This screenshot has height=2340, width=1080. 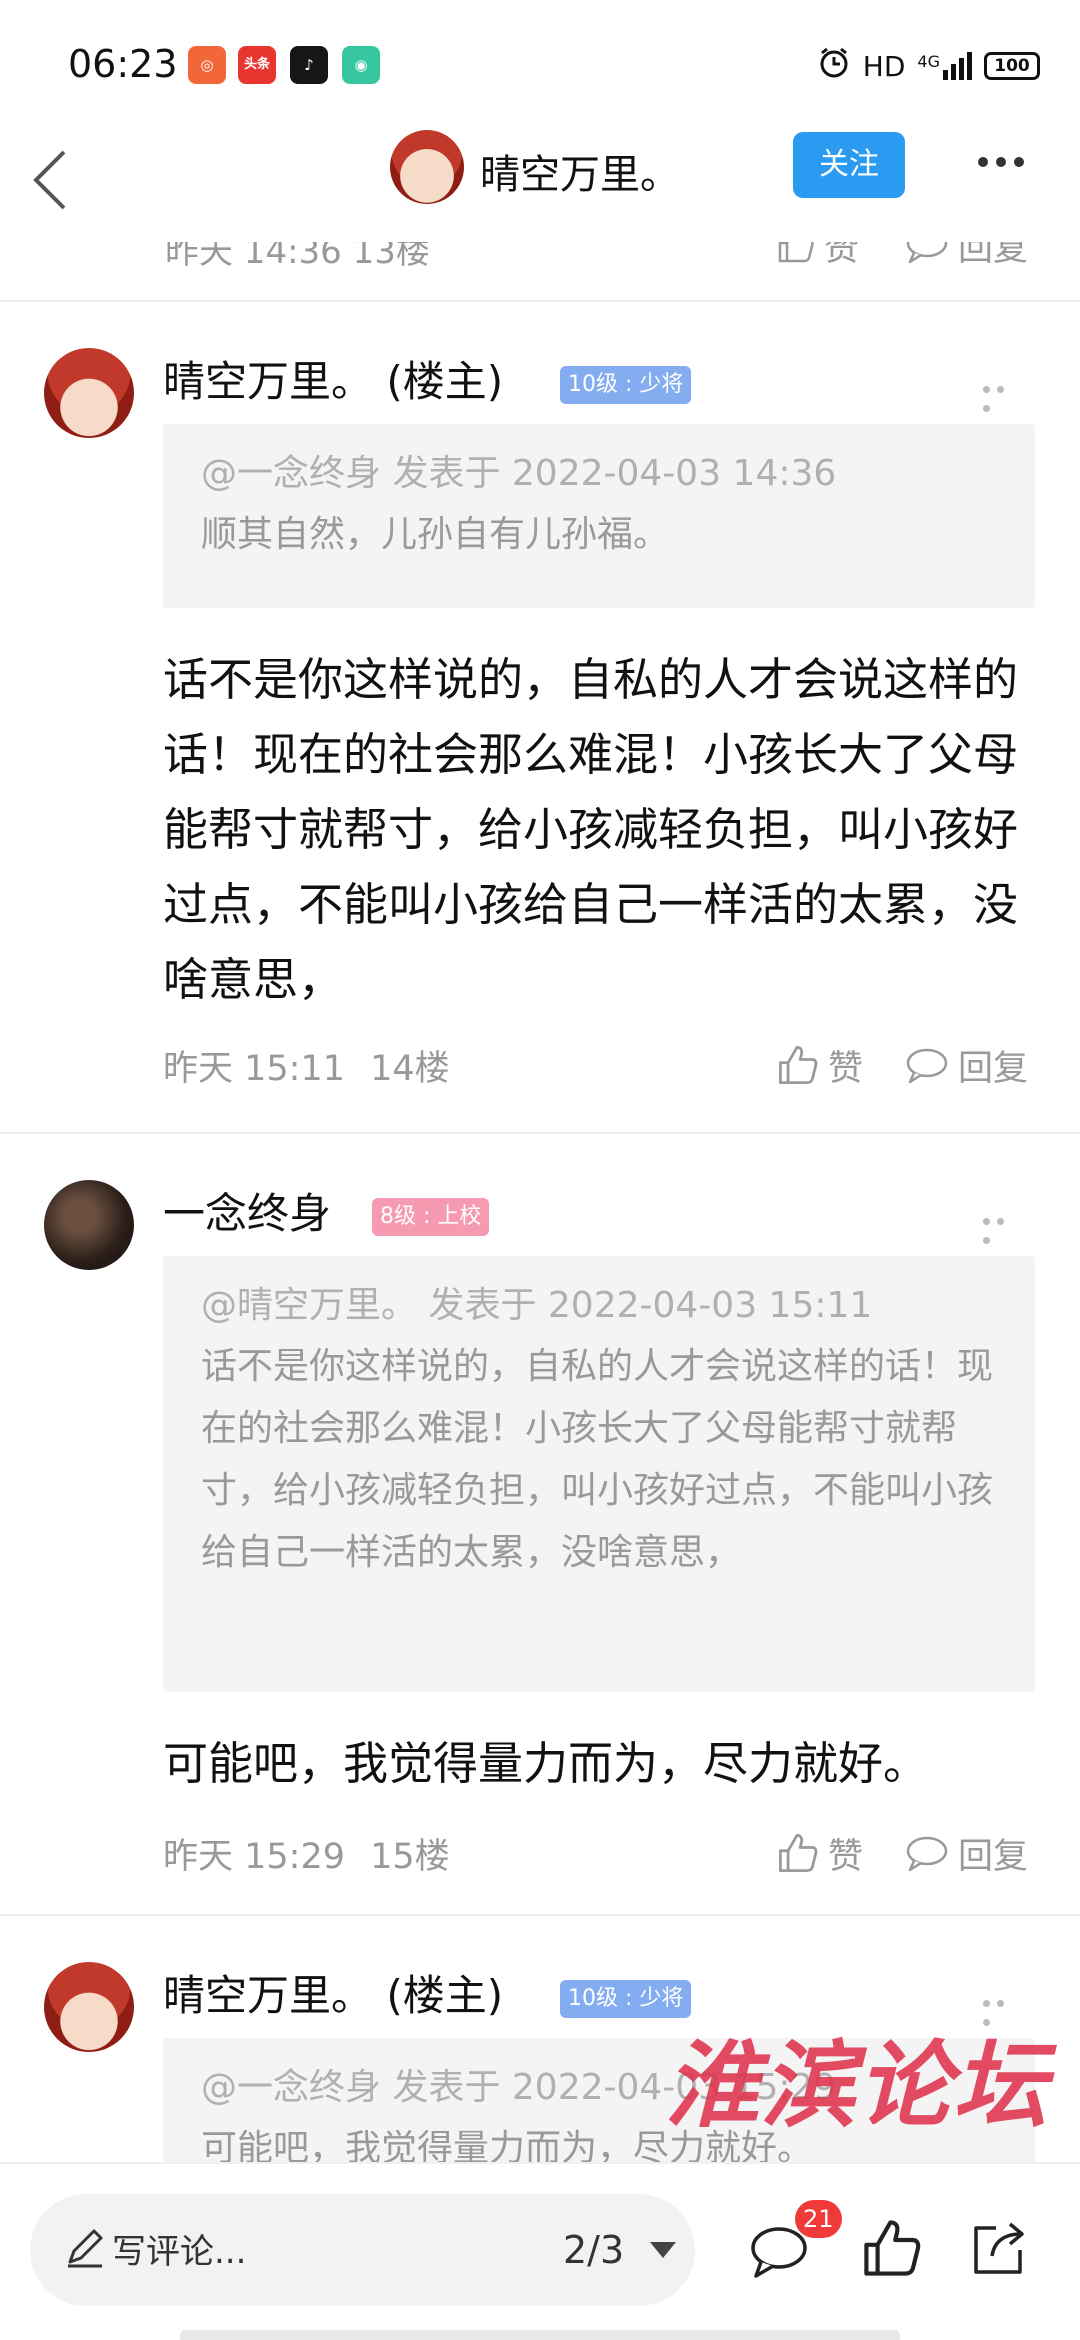 I want to click on page-indicator: 2/3, so click(x=593, y=2250).